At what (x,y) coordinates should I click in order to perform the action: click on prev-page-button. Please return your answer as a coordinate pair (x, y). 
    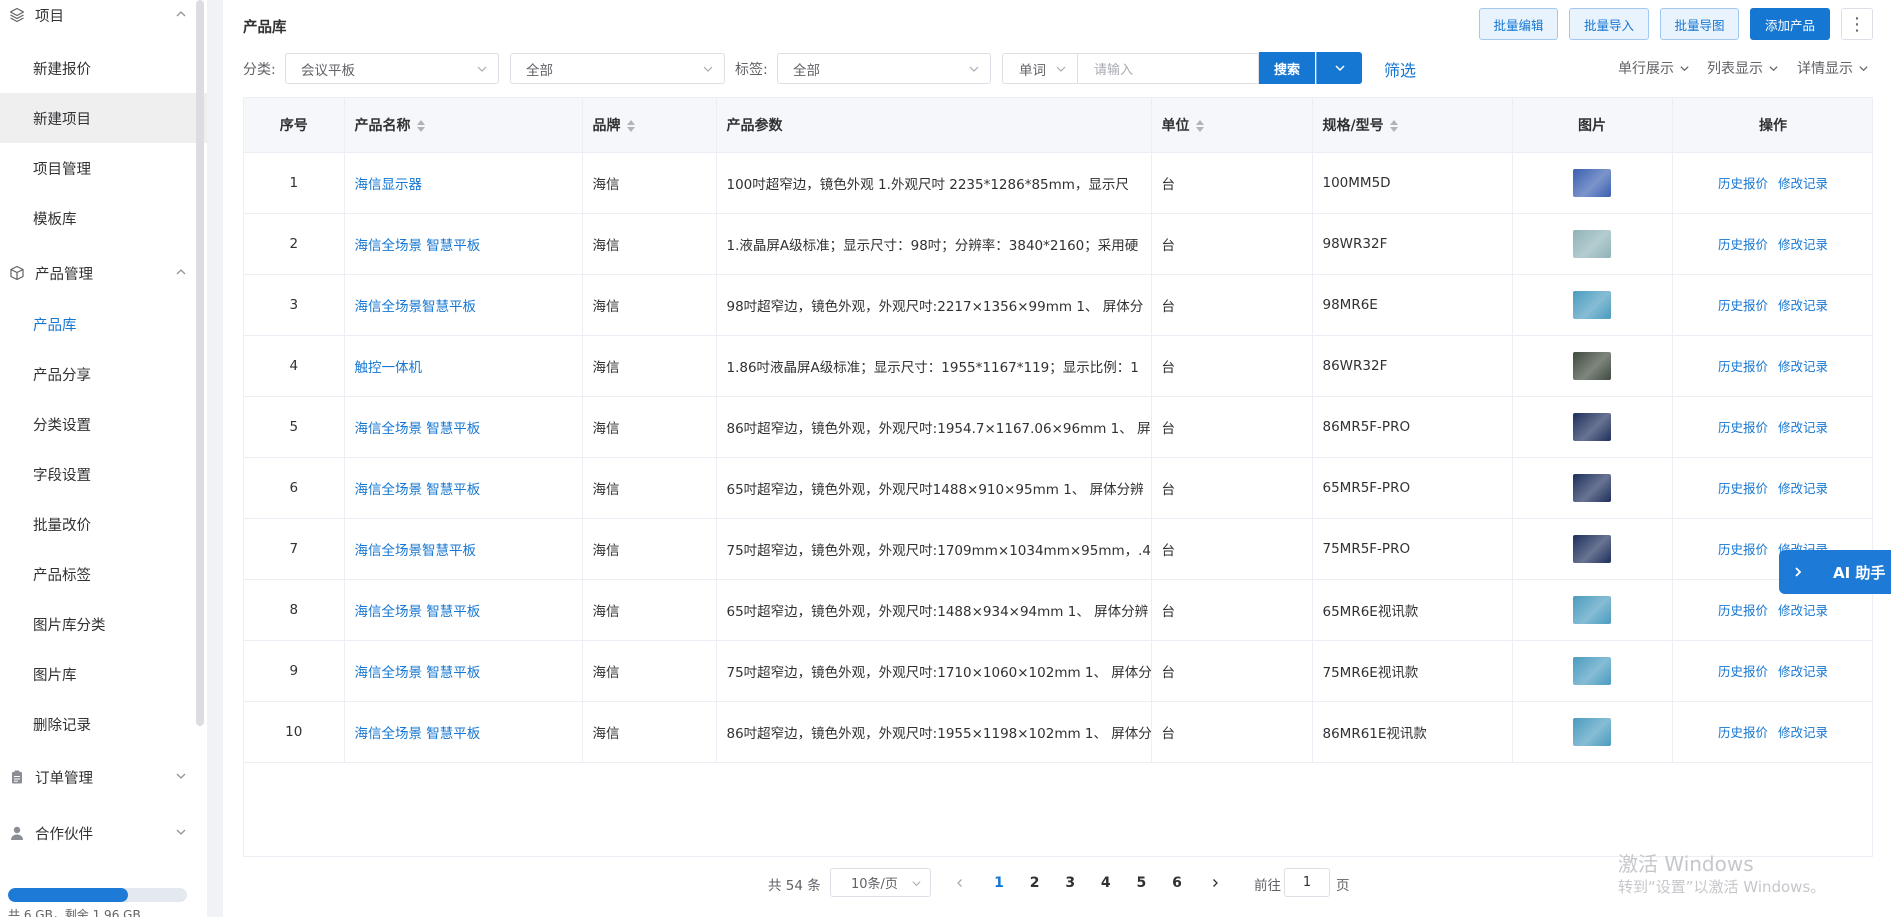
    Looking at the image, I should click on (960, 882).